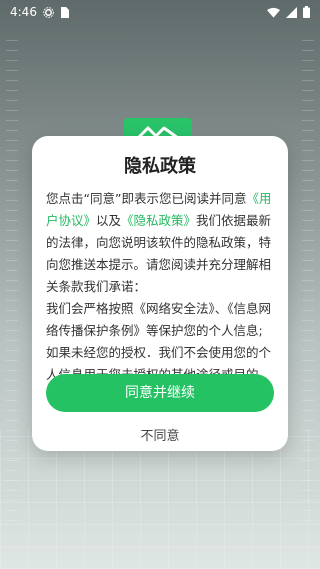 The image size is (320, 569). What do you see at coordinates (23, 12) in the screenshot?
I see `status-time: 4:46` at bounding box center [23, 12].